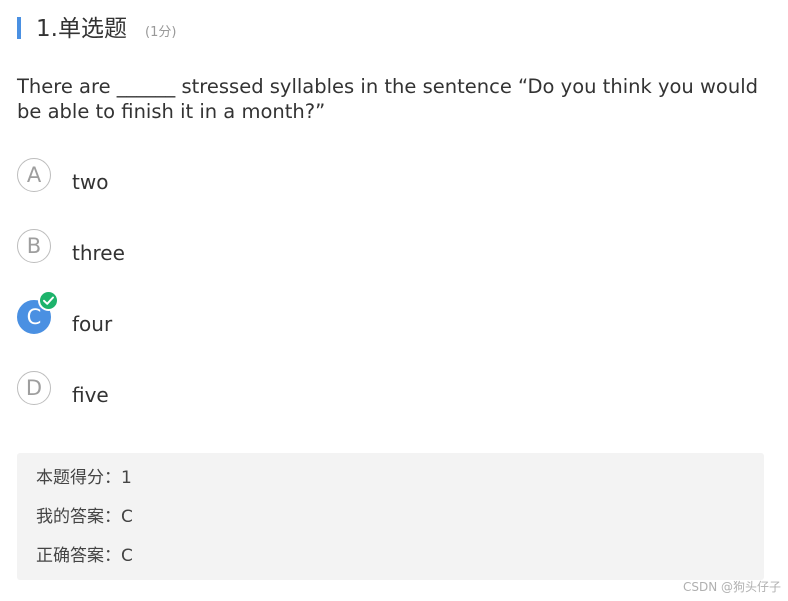 This screenshot has width=788, height=601. I want to click on score-line: 本题得分：1, so click(84, 478).